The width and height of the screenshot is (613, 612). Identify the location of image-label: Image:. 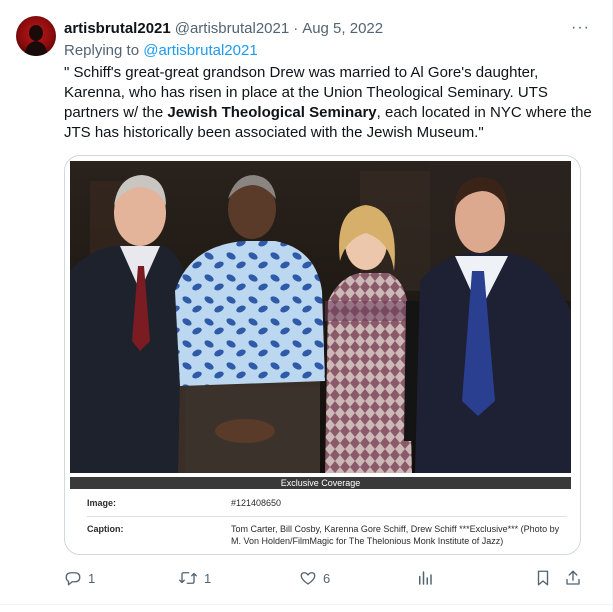
(102, 503).